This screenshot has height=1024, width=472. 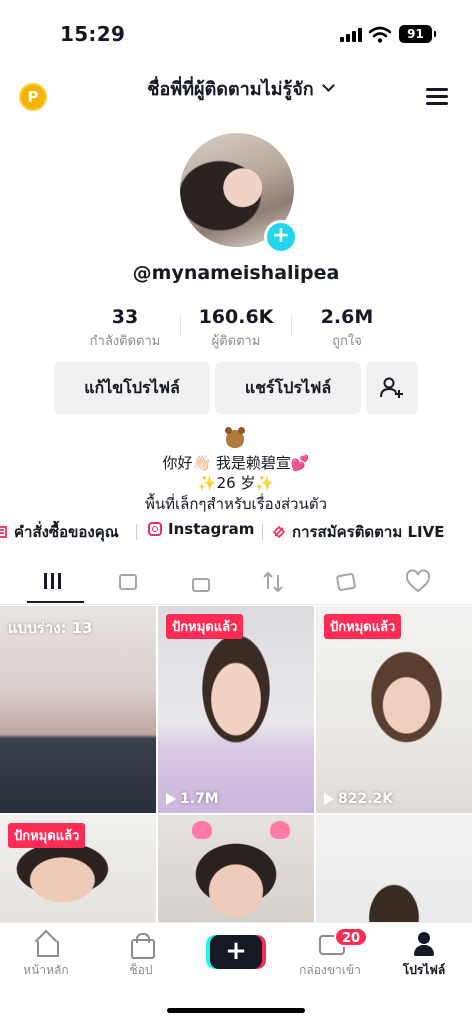 I want to click on shop-icon, so click(x=141, y=945).